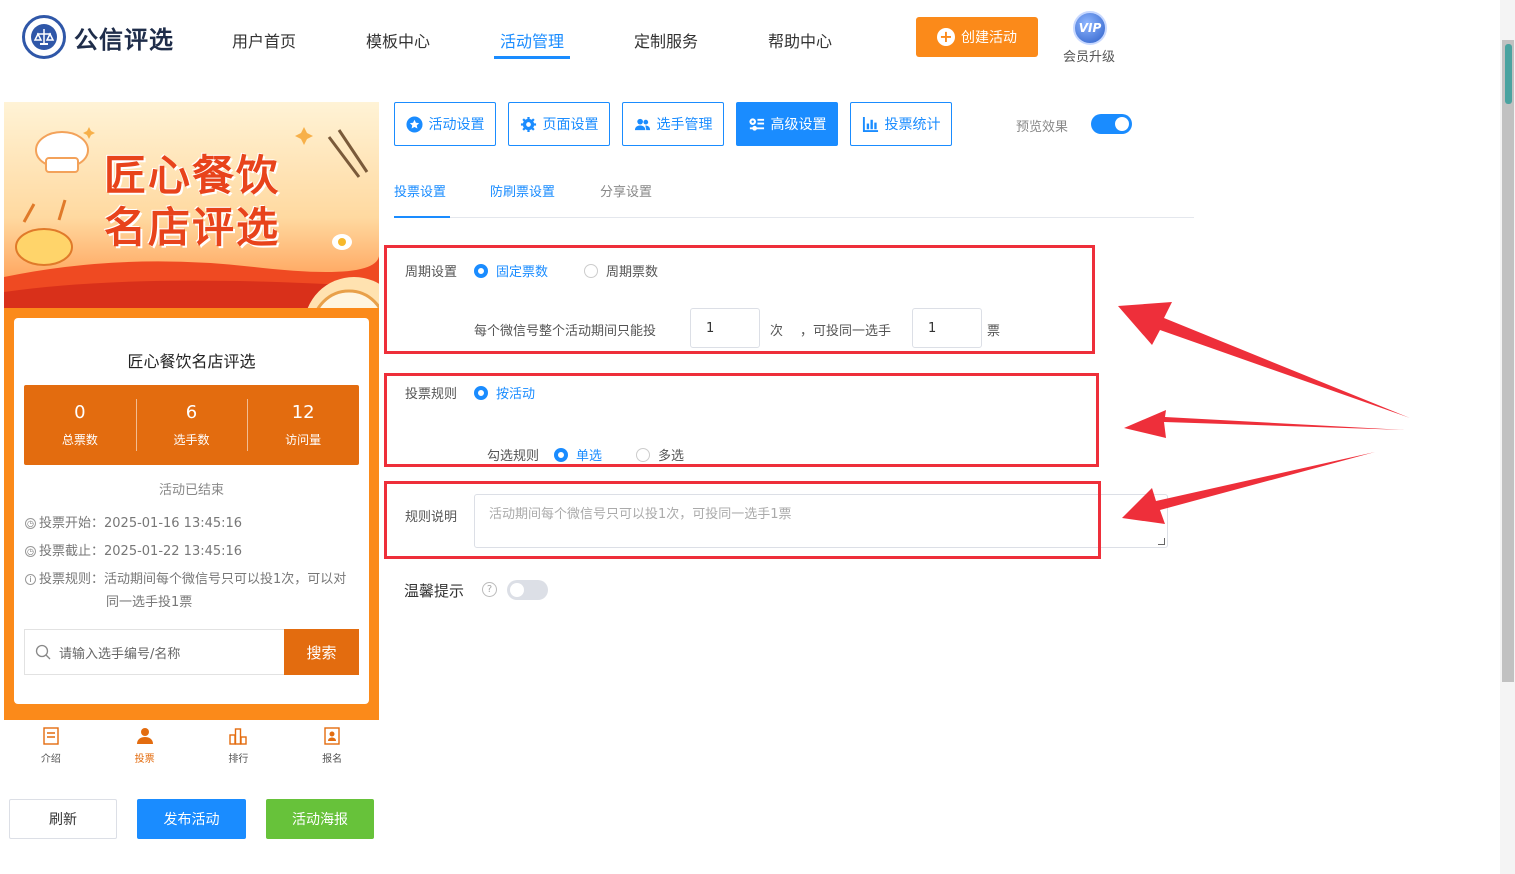 This screenshot has height=874, width=1515. What do you see at coordinates (787, 124) in the screenshot?
I see `advanced-settings-button: 高级设置` at bounding box center [787, 124].